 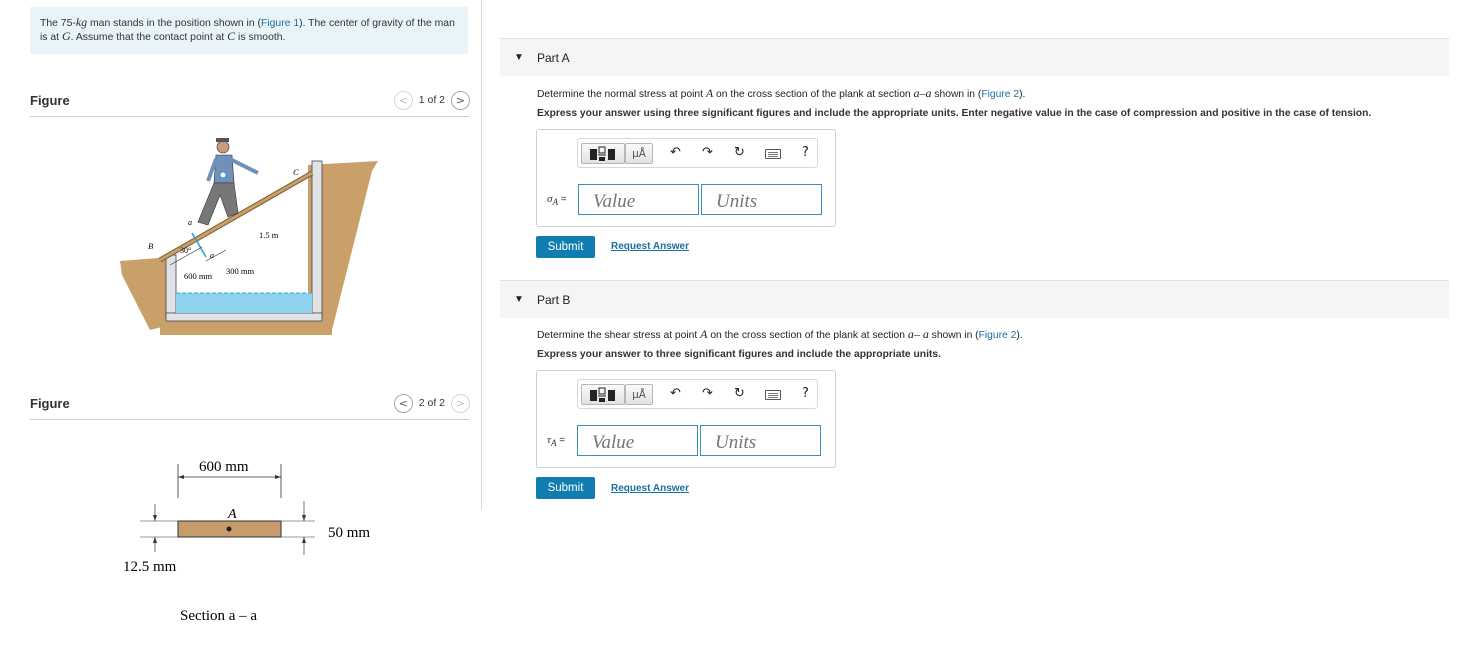 I want to click on unit-kg: kg, so click(x=81, y=22).